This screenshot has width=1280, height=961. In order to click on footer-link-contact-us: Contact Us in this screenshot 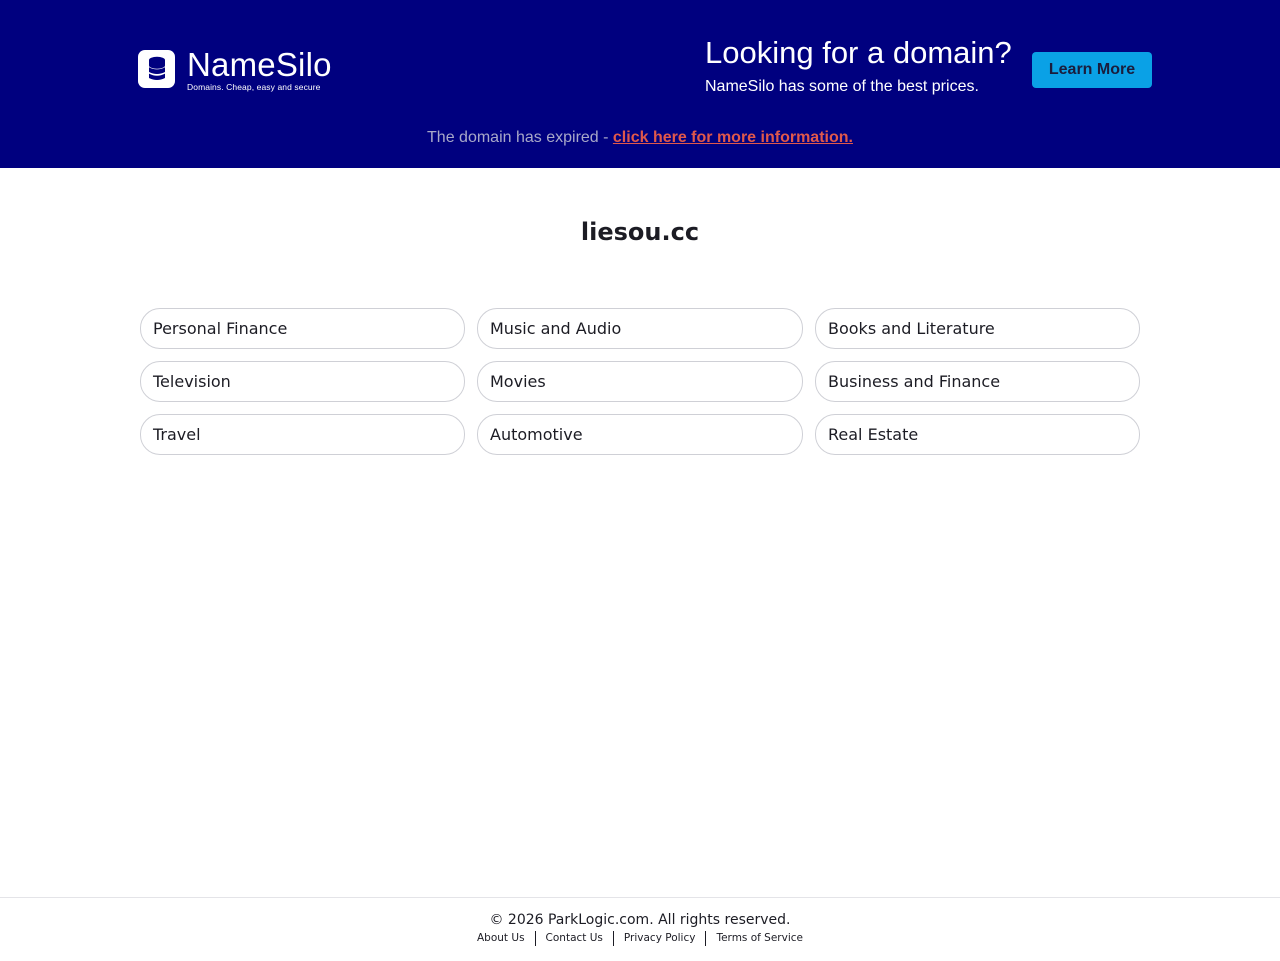, I will do `click(574, 938)`.